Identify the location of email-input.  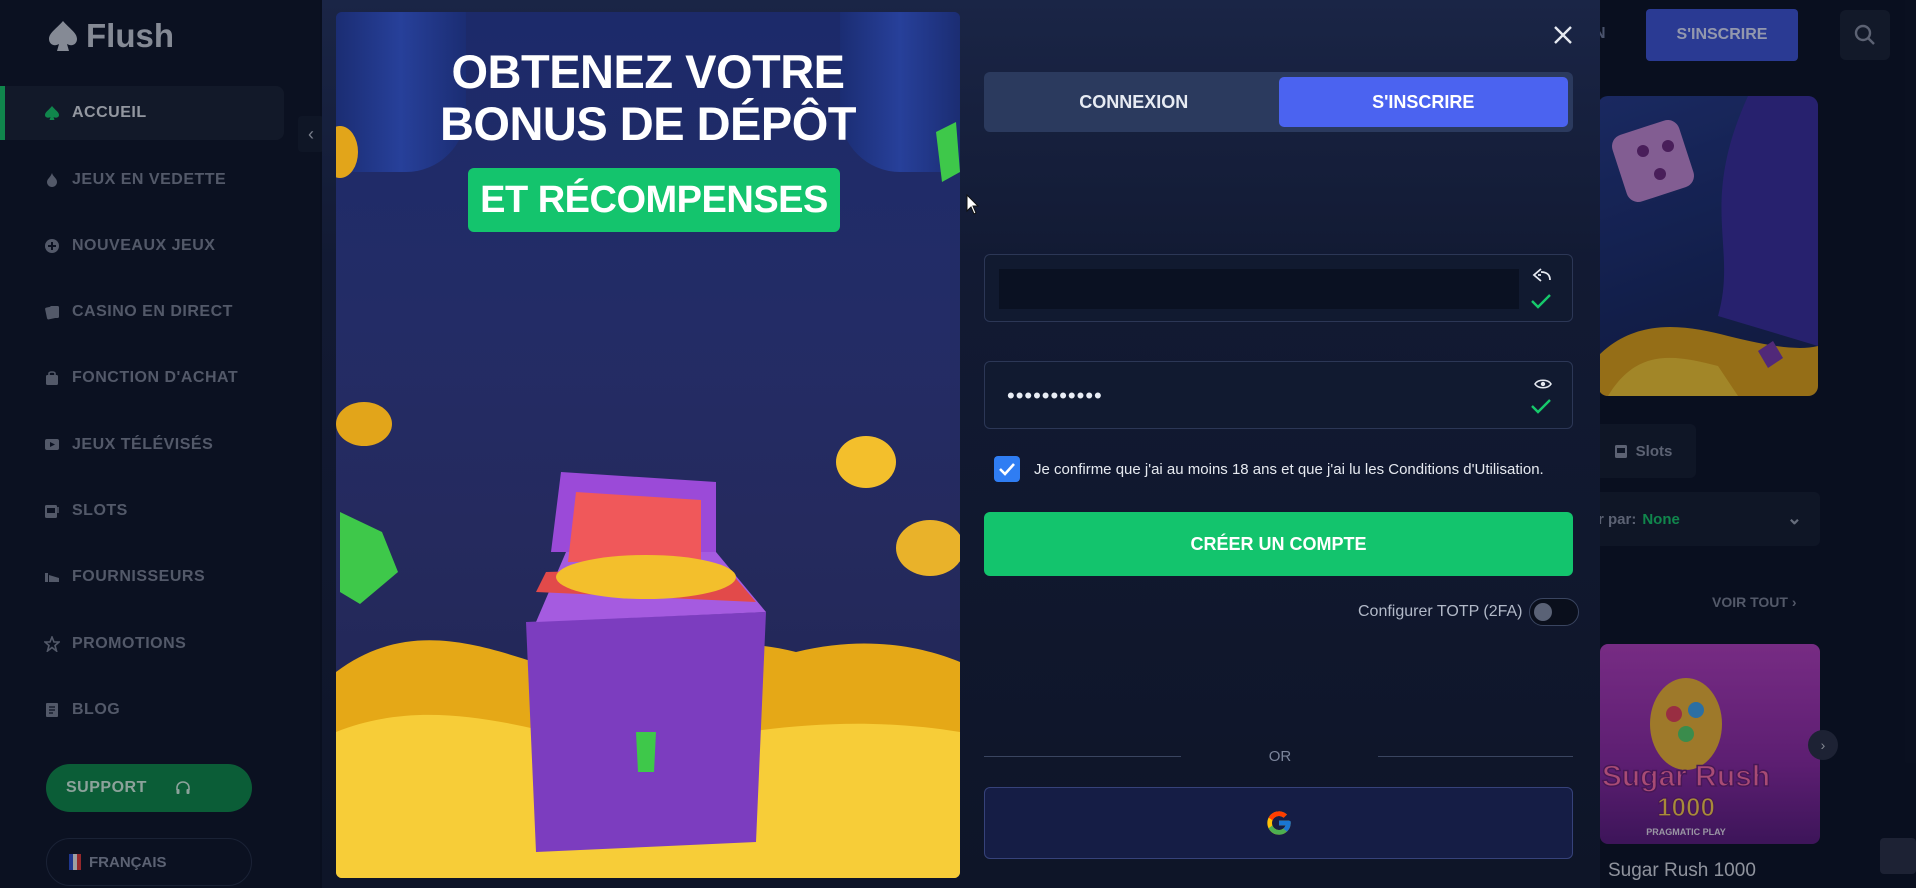
(1259, 289).